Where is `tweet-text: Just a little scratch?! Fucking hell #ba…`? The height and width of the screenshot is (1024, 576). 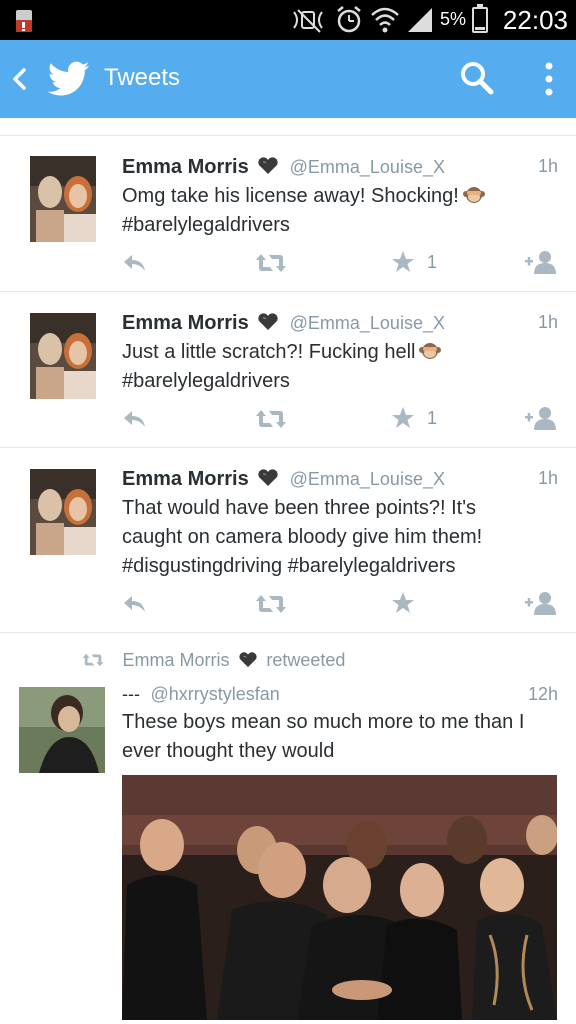 tweet-text: Just a little scratch?! Fucking hell #ba… is located at coordinates (342, 367).